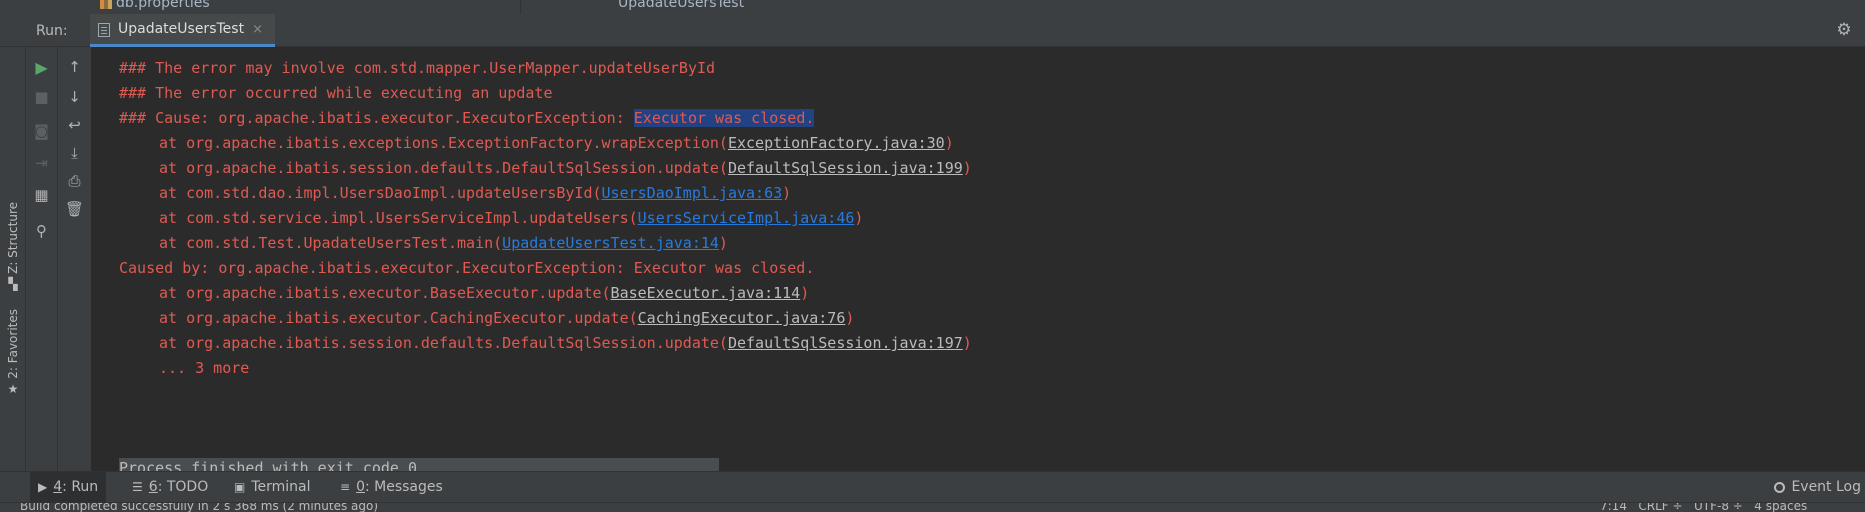  Describe the element at coordinates (178, 487) in the screenshot. I see `bottom-tab-label: 6: TODO` at that location.